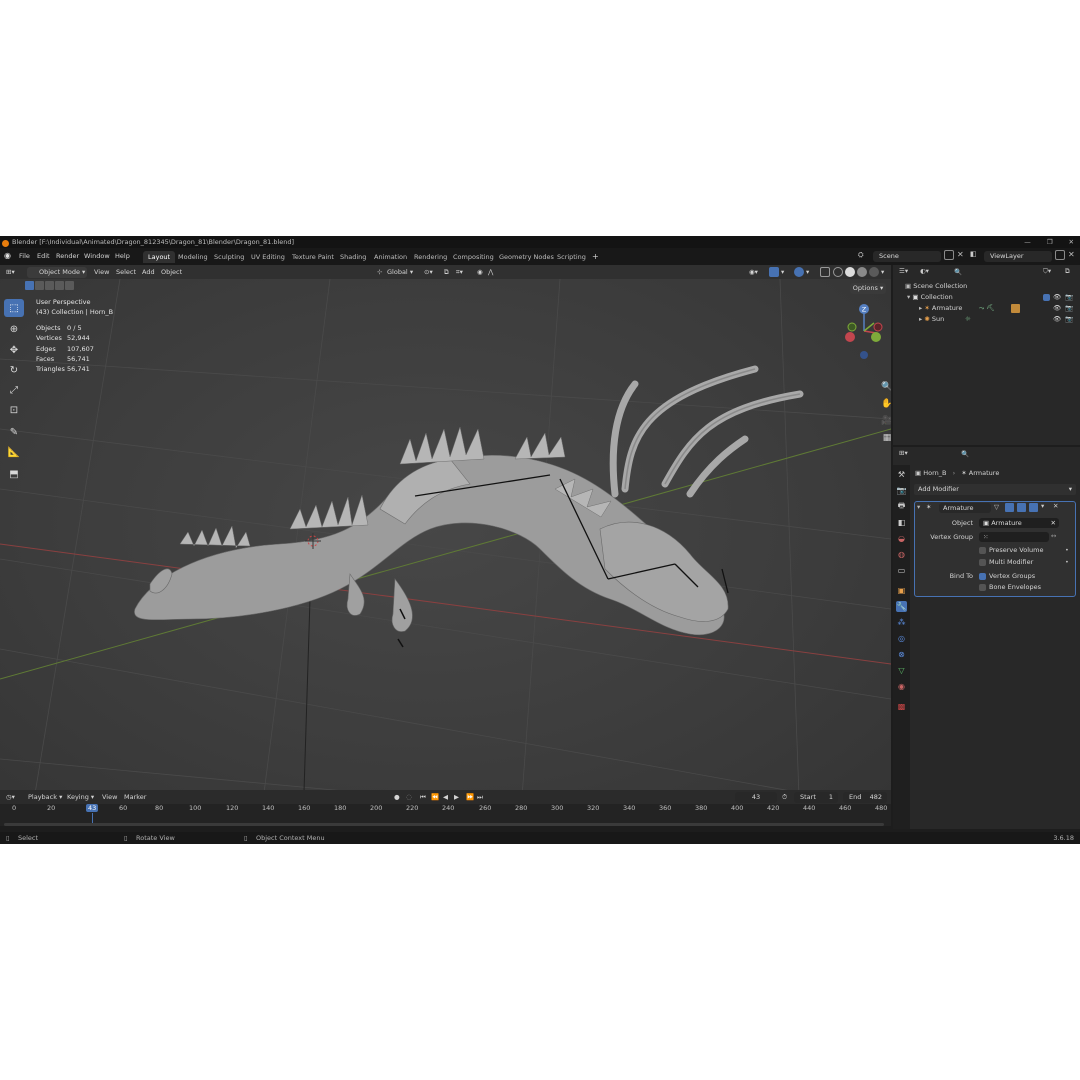 The height and width of the screenshot is (1080, 1080). Describe the element at coordinates (901, 606) in the screenshot. I see `modifier-tab-icon: 🔧` at that location.